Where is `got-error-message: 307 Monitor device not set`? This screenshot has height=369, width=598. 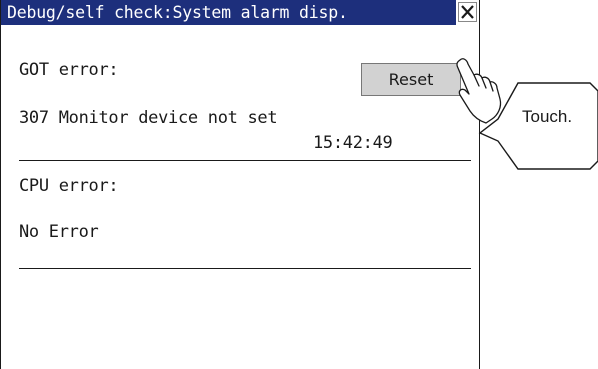
got-error-message: 307 Monitor device not set is located at coordinates (148, 118).